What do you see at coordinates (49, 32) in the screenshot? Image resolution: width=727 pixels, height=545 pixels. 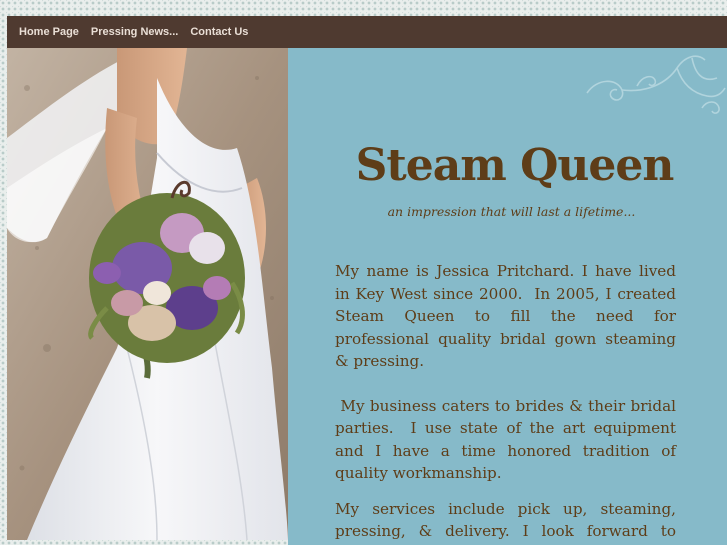 I see `nav-home-page: Home Page` at bounding box center [49, 32].